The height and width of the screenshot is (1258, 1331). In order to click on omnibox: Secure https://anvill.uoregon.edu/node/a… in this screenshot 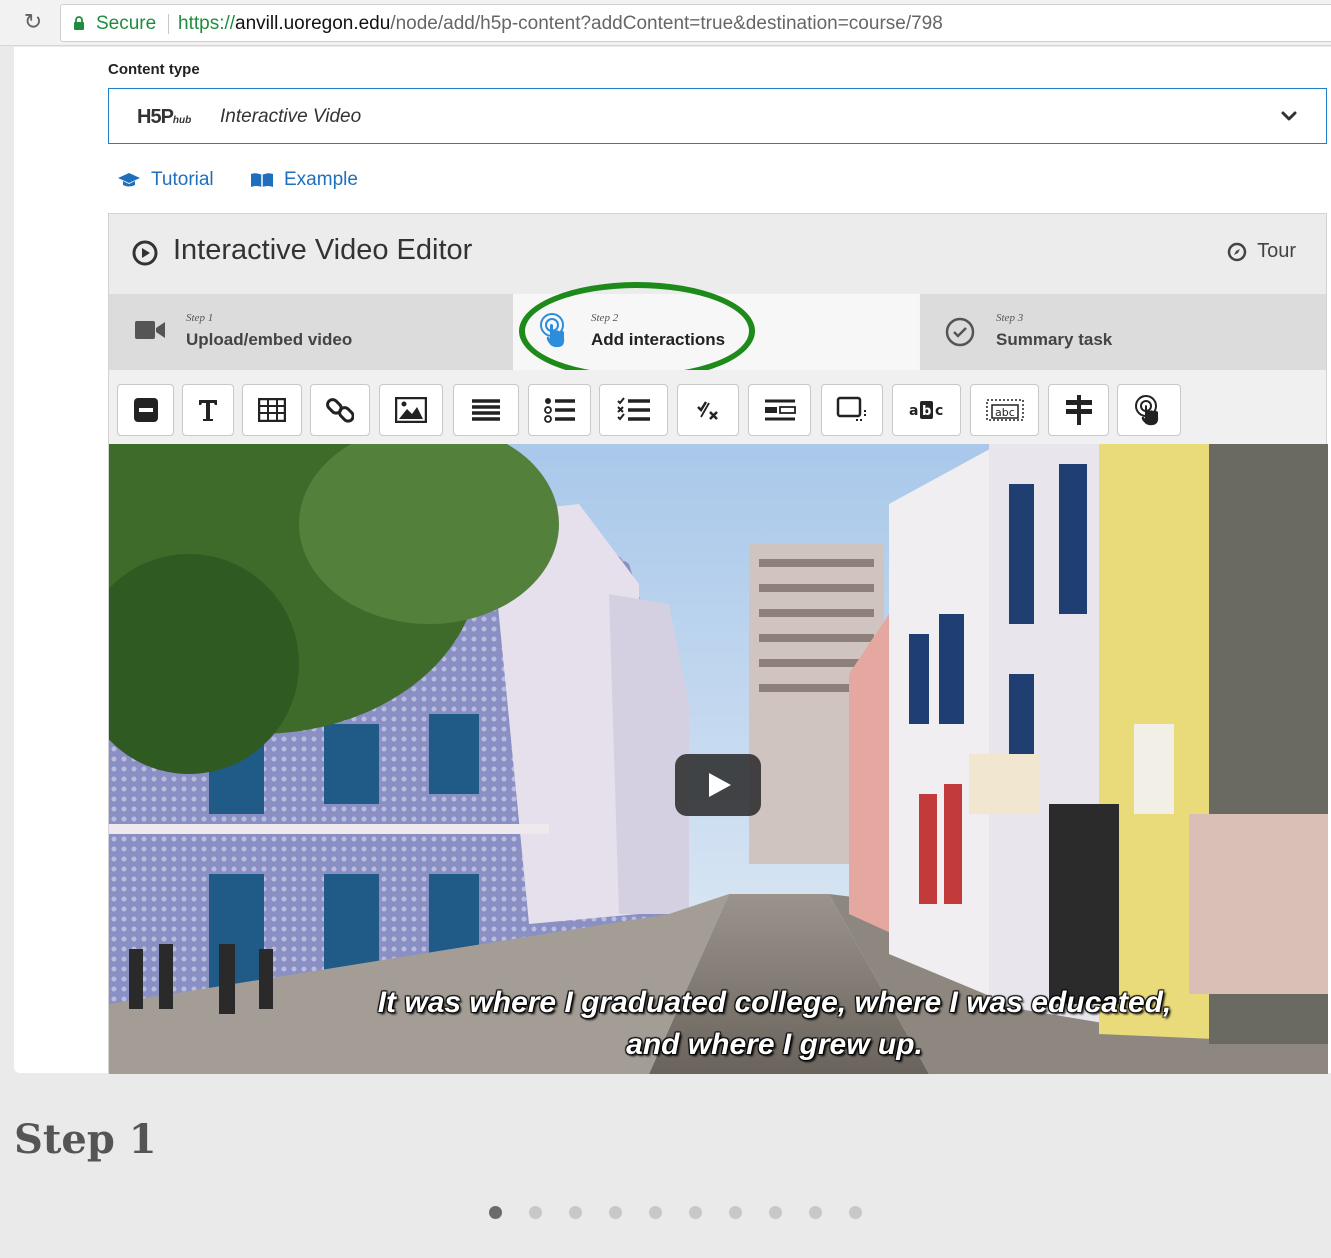, I will do `click(695, 23)`.